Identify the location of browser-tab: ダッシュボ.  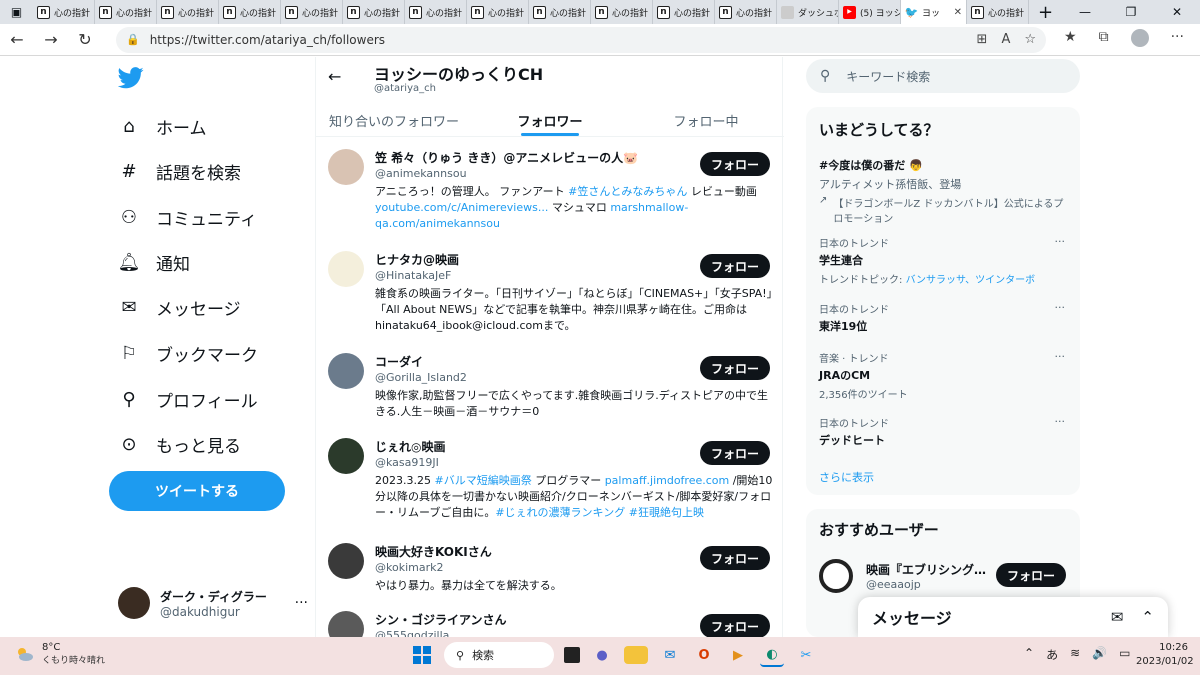
(808, 12).